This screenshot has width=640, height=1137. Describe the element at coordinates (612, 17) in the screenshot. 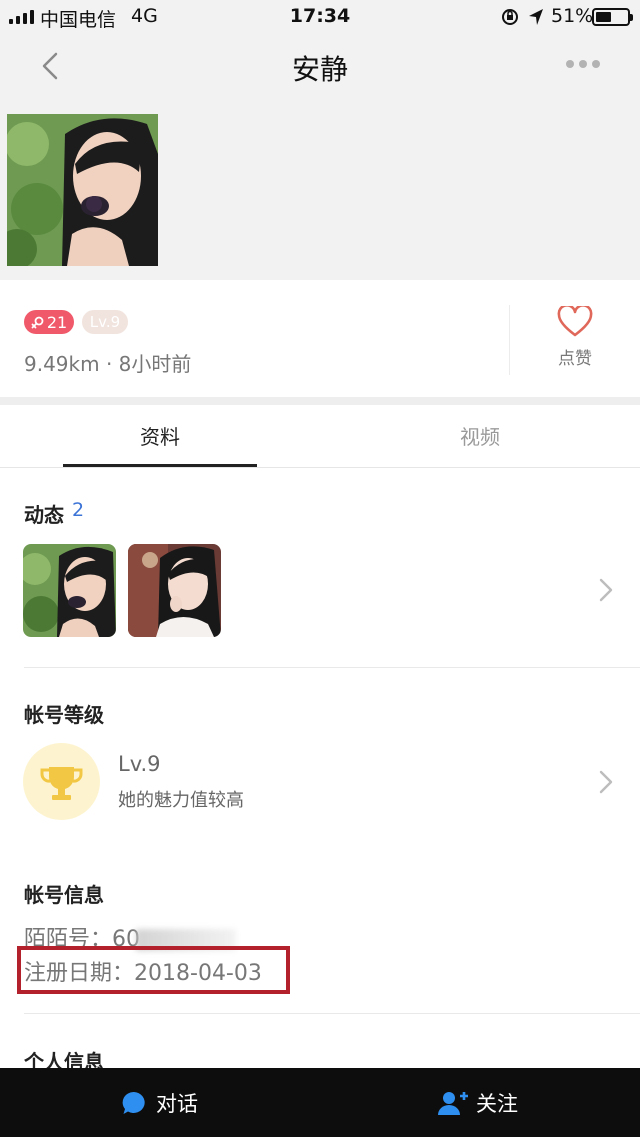

I see `battery-icon` at that location.